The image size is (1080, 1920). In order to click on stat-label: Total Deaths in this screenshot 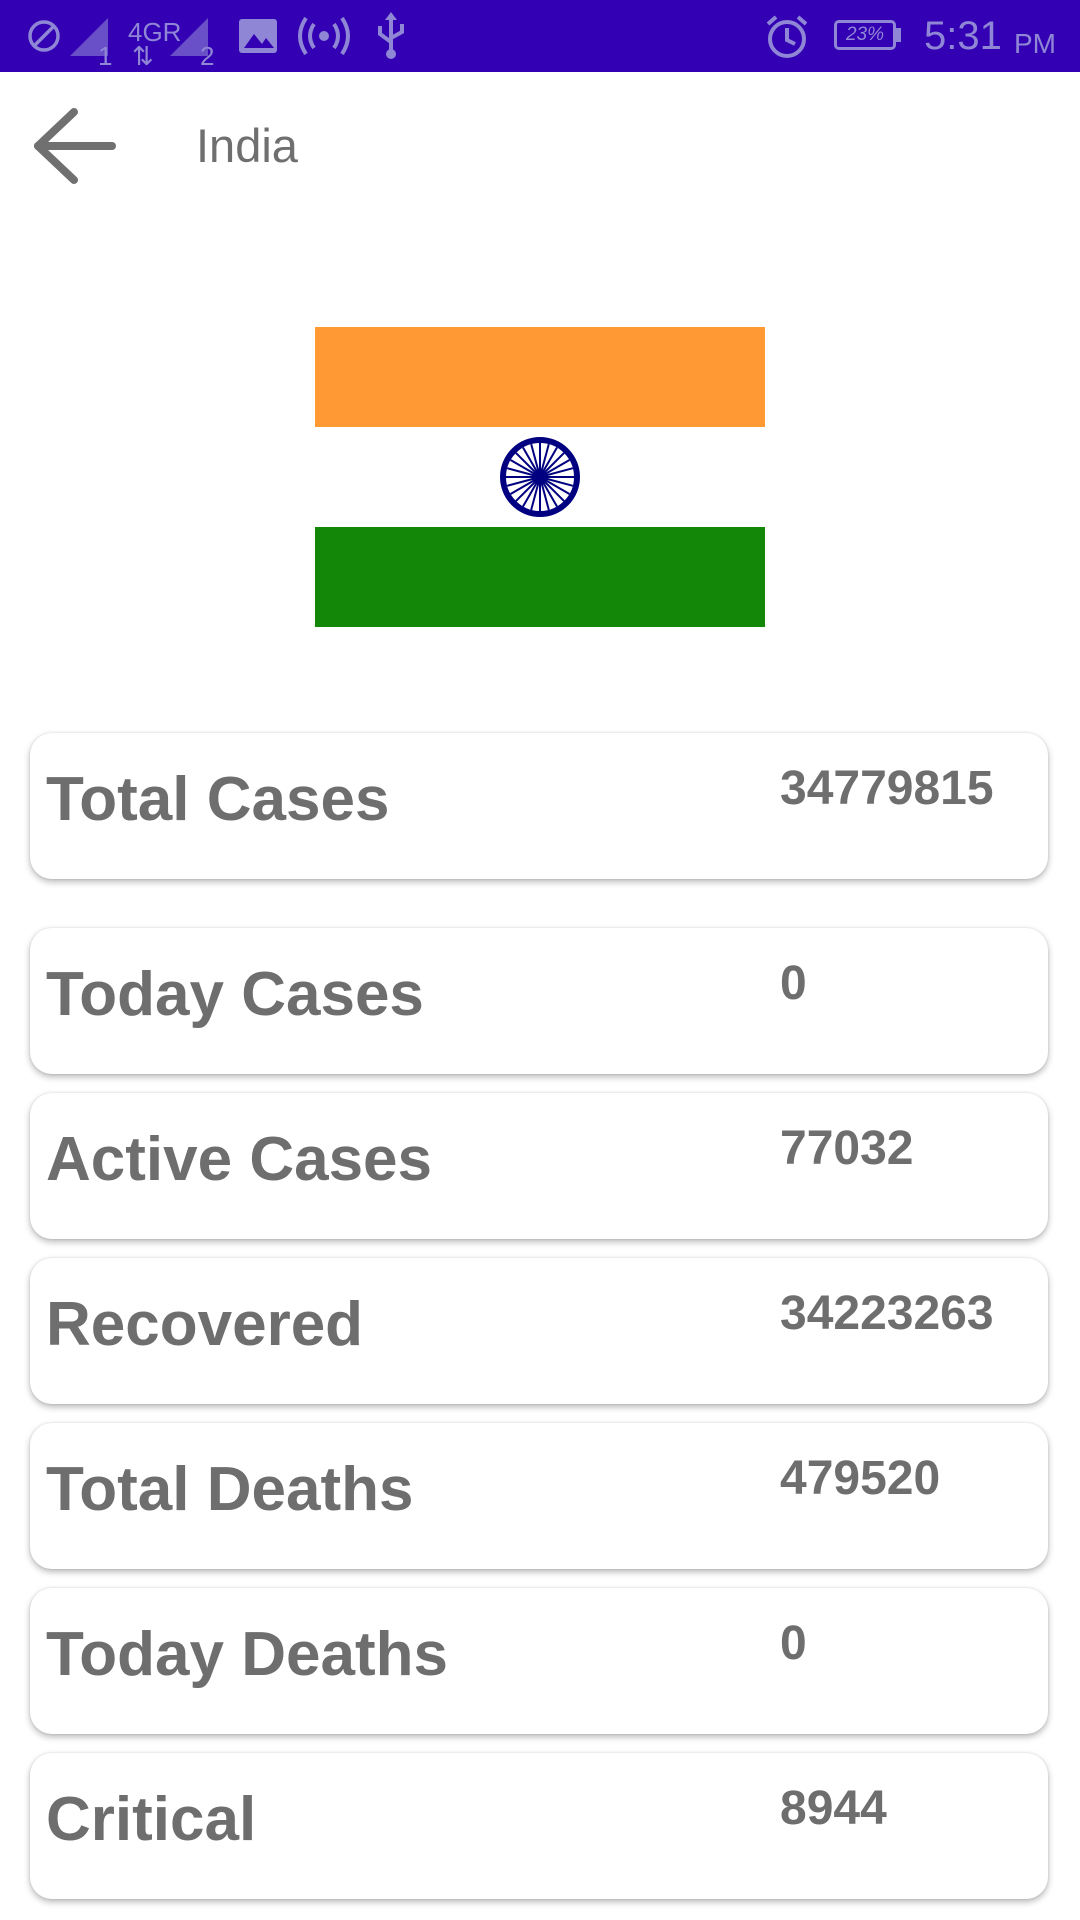, I will do `click(230, 1489)`.